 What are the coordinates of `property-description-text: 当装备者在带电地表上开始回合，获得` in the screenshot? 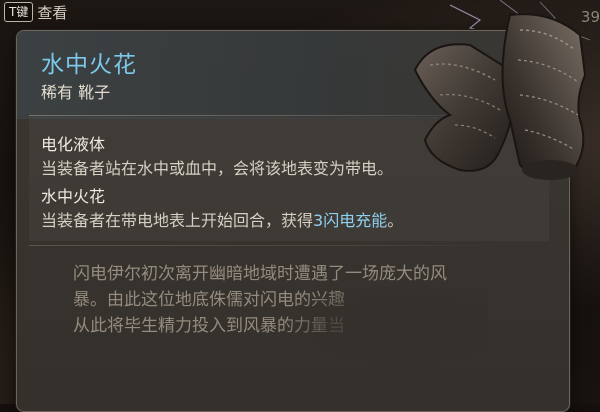 It's located at (177, 220).